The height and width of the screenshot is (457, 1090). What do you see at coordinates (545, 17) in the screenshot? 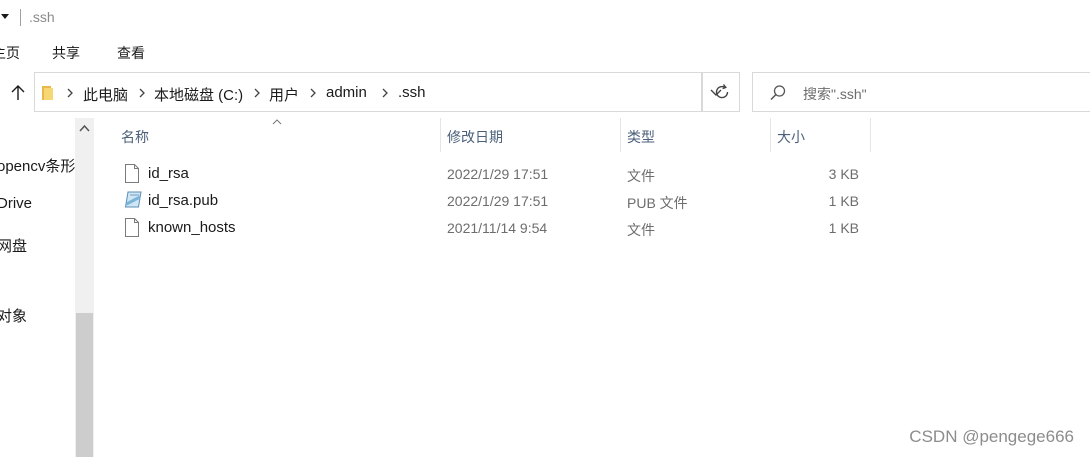
I see `title-bar: .ssh` at bounding box center [545, 17].